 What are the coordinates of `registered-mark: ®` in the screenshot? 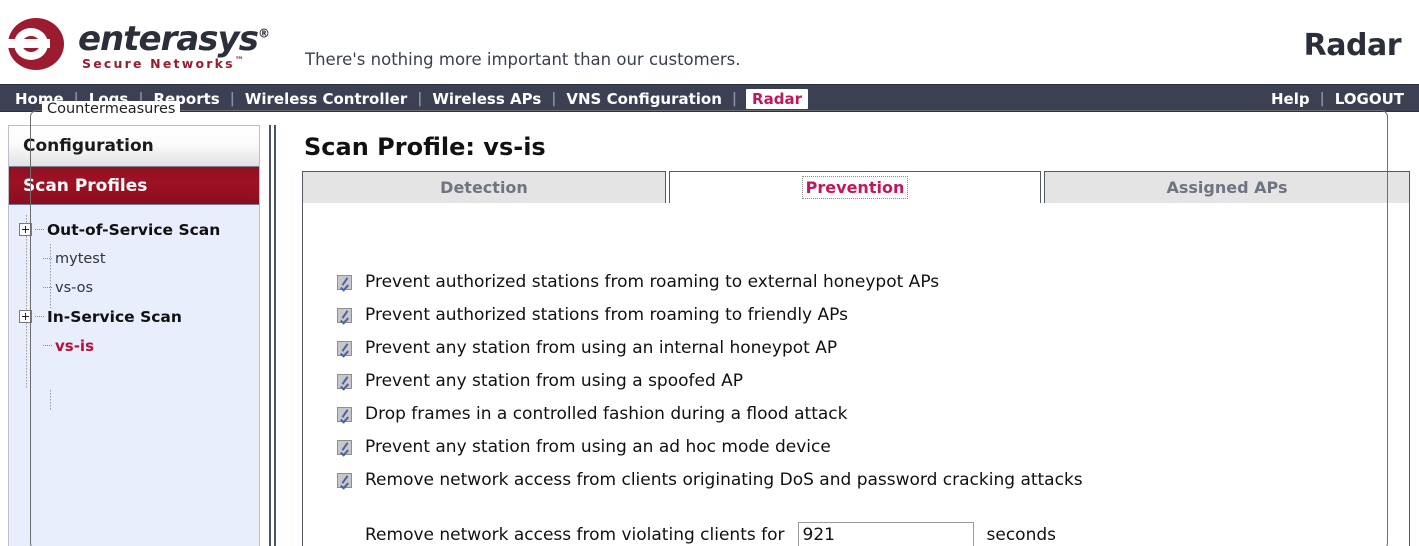 It's located at (263, 33).